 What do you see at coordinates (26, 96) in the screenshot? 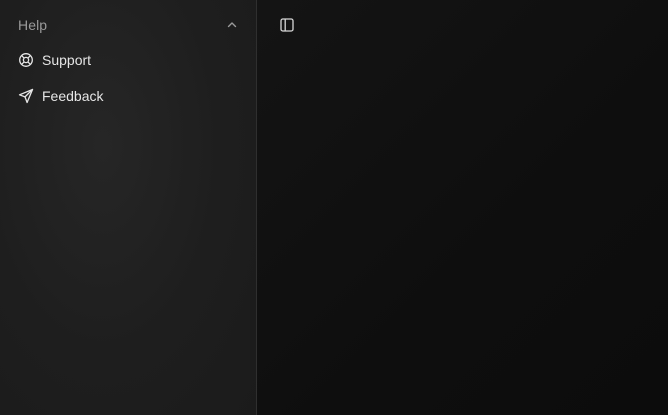
I see `send-icon` at bounding box center [26, 96].